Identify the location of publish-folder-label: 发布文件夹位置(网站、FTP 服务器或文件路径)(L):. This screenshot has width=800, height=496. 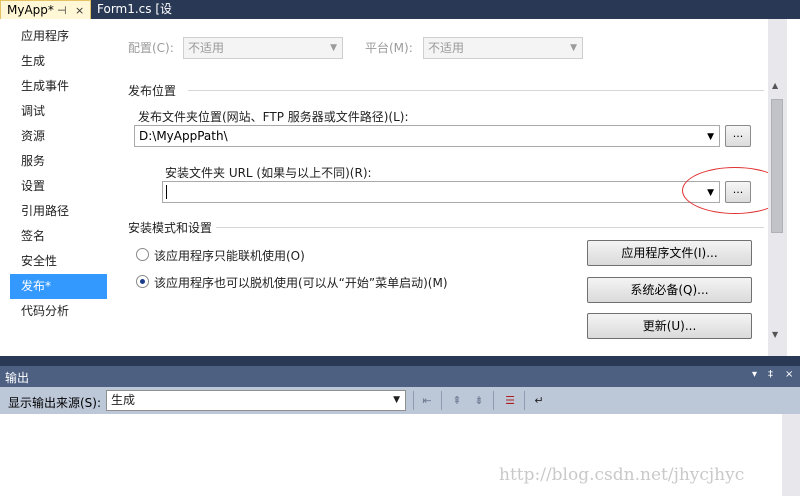
(273, 117).